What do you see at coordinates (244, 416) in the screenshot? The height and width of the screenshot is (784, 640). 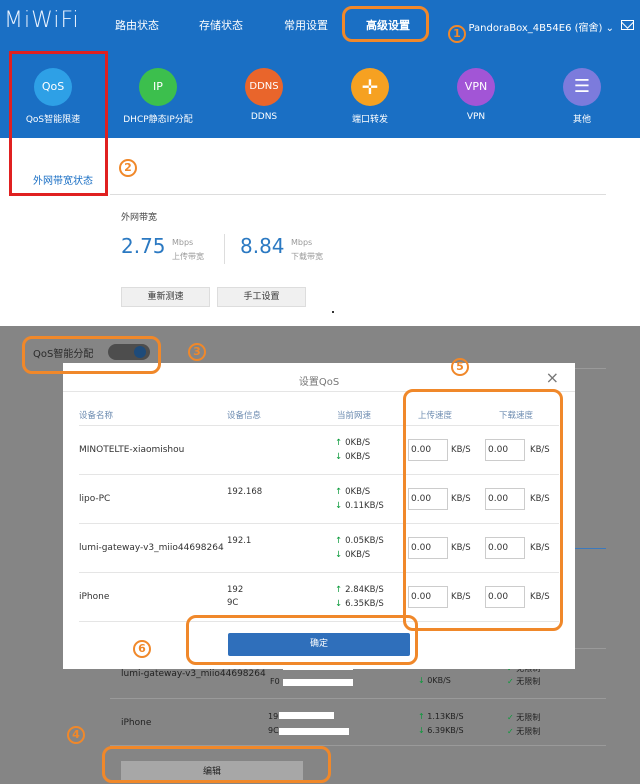 I see `col-header-device-info: 设备信息` at bounding box center [244, 416].